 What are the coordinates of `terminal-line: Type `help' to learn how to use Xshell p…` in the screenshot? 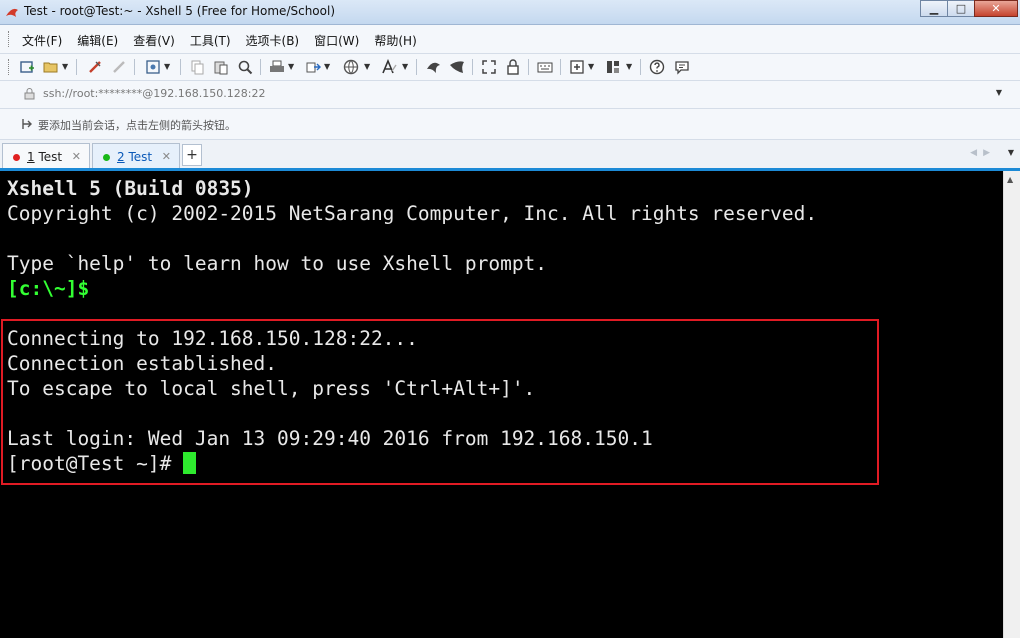 It's located at (277, 263).